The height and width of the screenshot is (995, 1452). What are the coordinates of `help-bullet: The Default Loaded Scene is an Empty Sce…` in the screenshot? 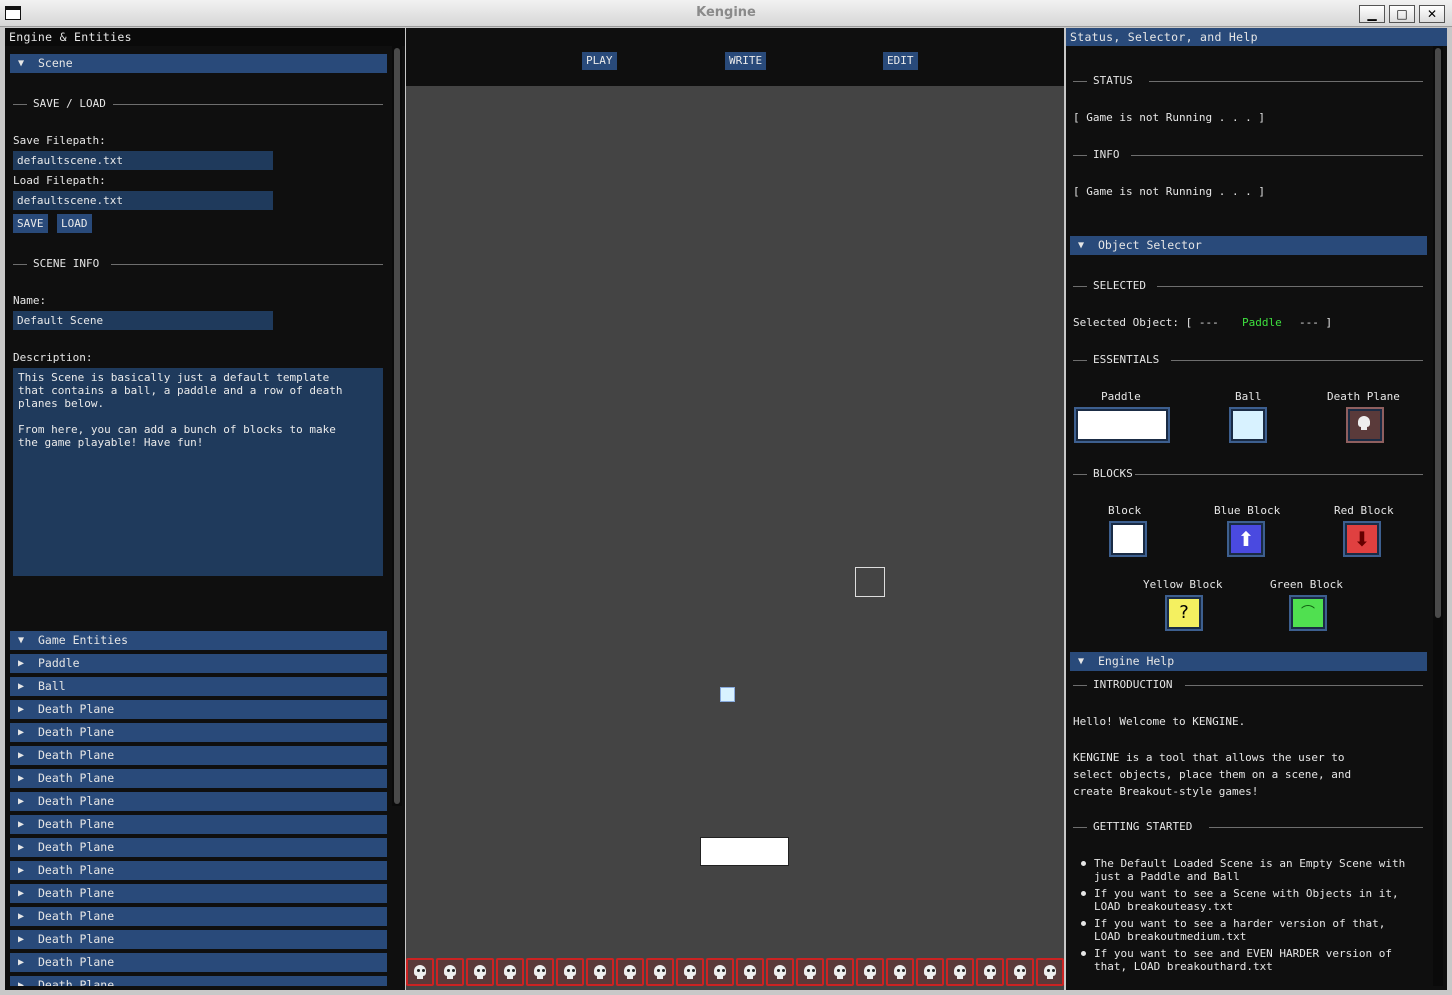 It's located at (1250, 870).